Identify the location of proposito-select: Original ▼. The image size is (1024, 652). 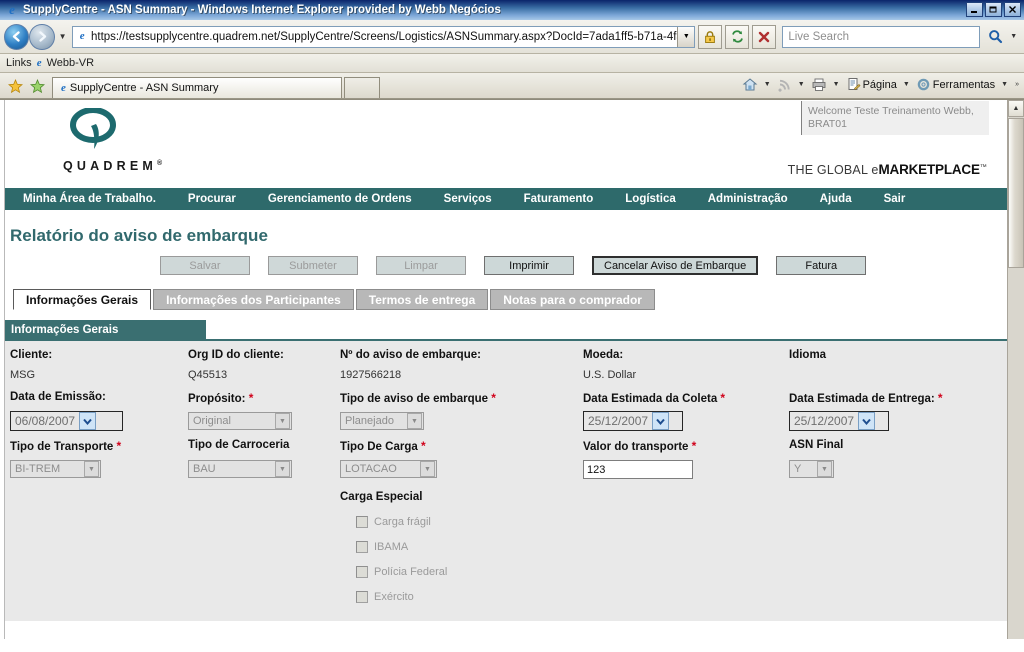
(240, 421).